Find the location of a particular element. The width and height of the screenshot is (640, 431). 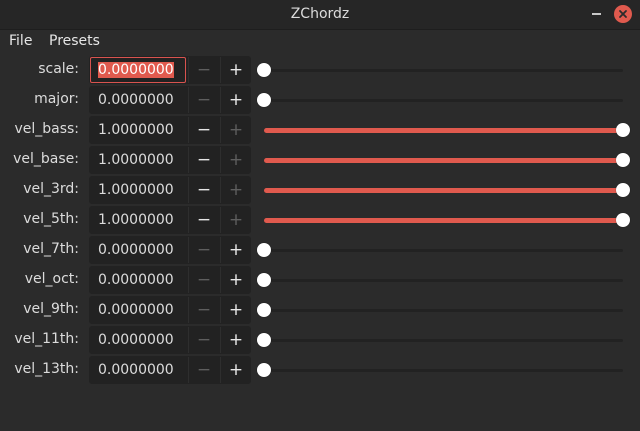

param-label: vel_11th: is located at coordinates (46, 339).